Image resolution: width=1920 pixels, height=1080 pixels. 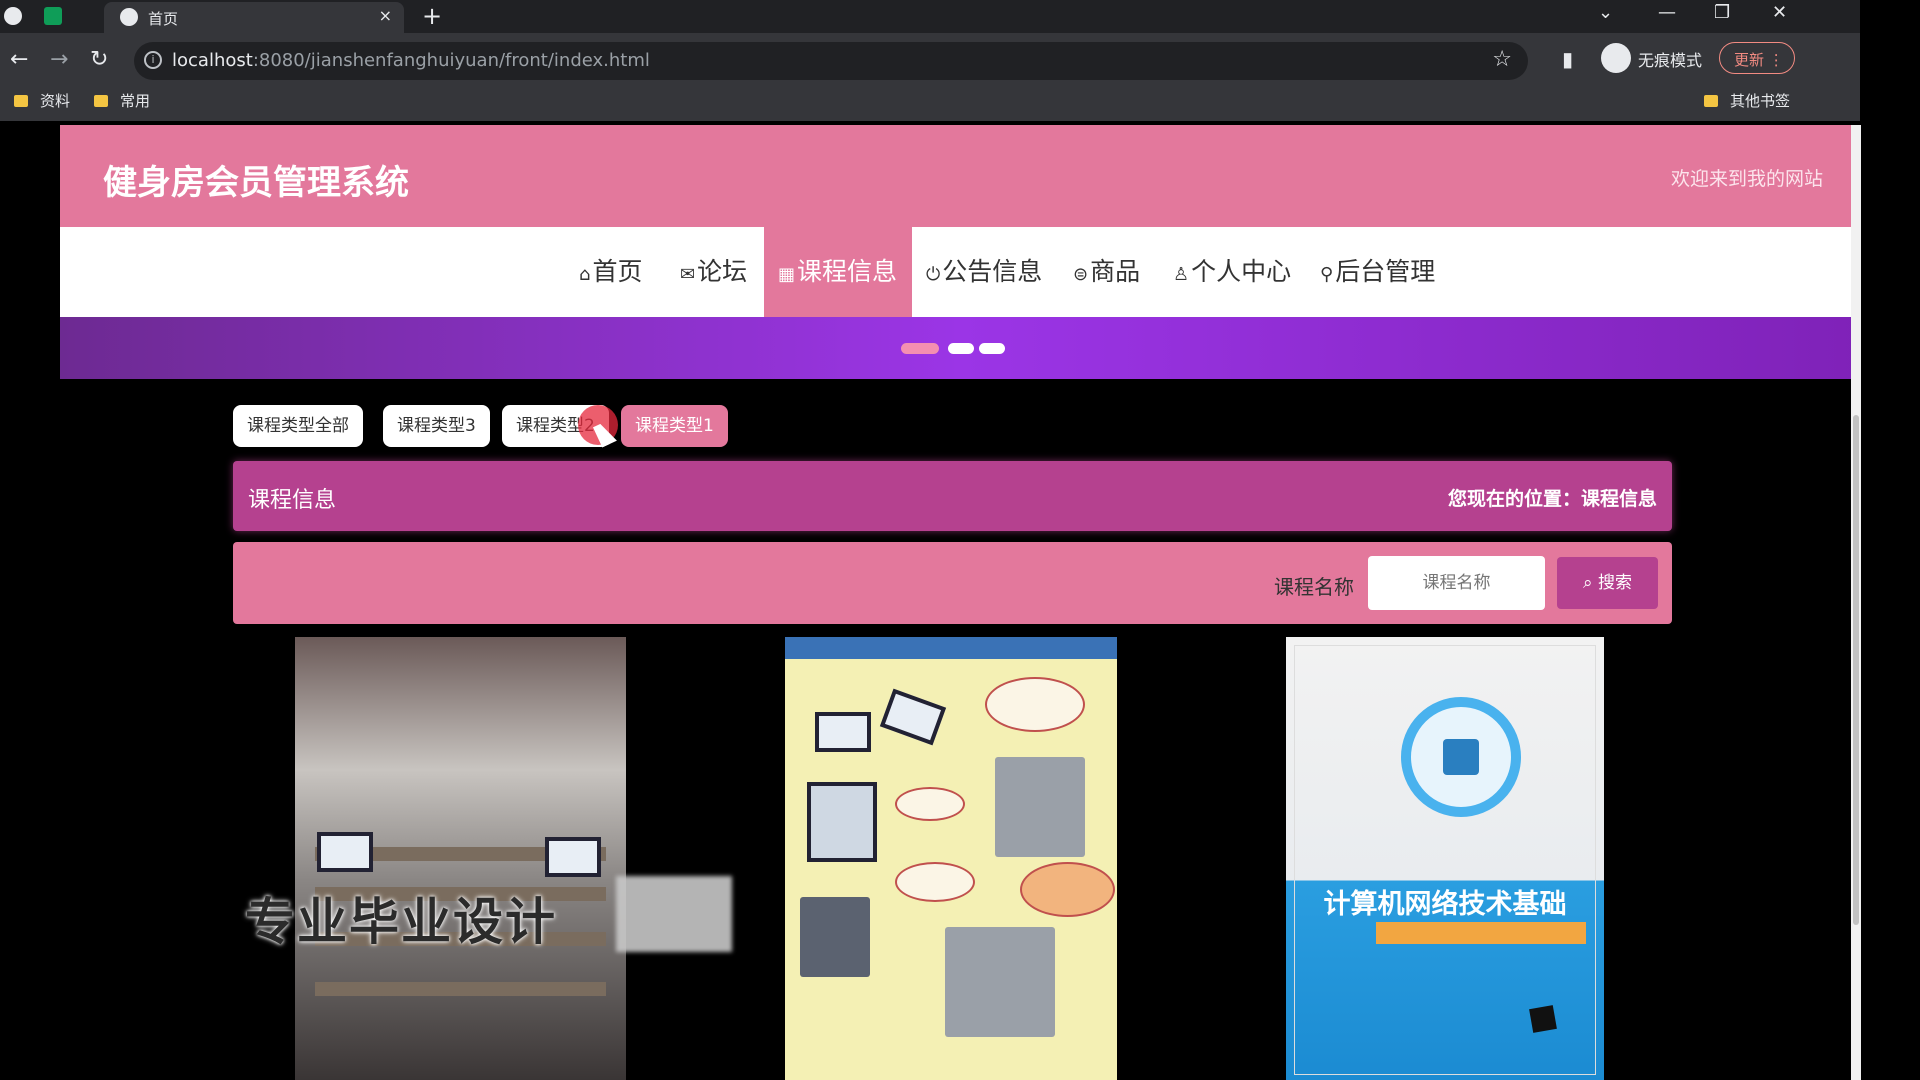 I want to click on search-bar: 课程名称 ⌕ 搜索, so click(x=952, y=583).